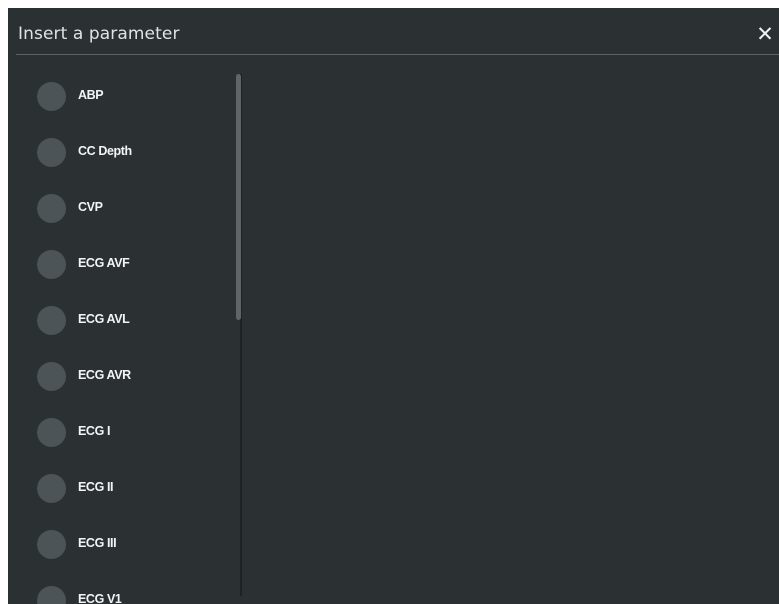  I want to click on parameter-label: ECG II, so click(96, 487).